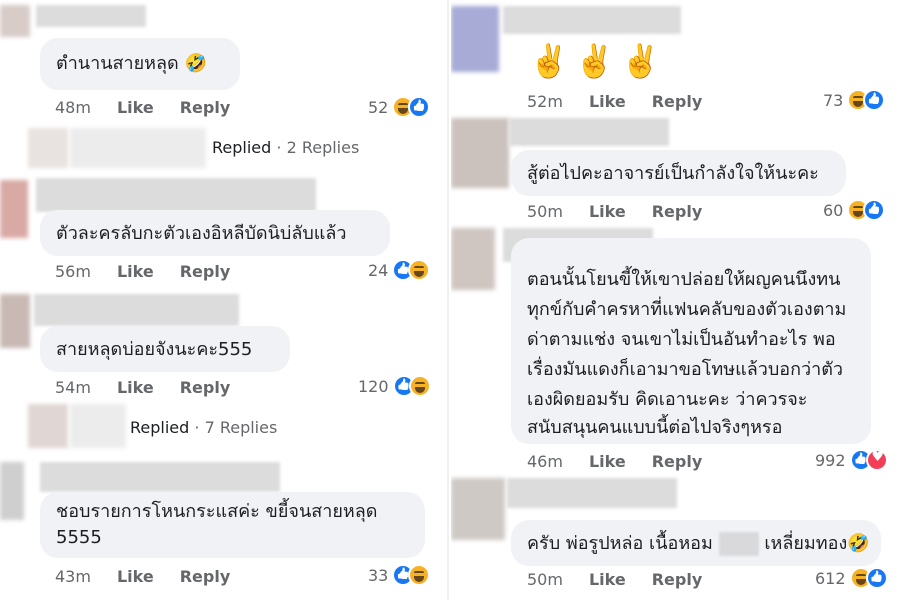 The image size is (900, 600). What do you see at coordinates (155, 107) in the screenshot?
I see `comment-meta: 48m Like Reply` at bounding box center [155, 107].